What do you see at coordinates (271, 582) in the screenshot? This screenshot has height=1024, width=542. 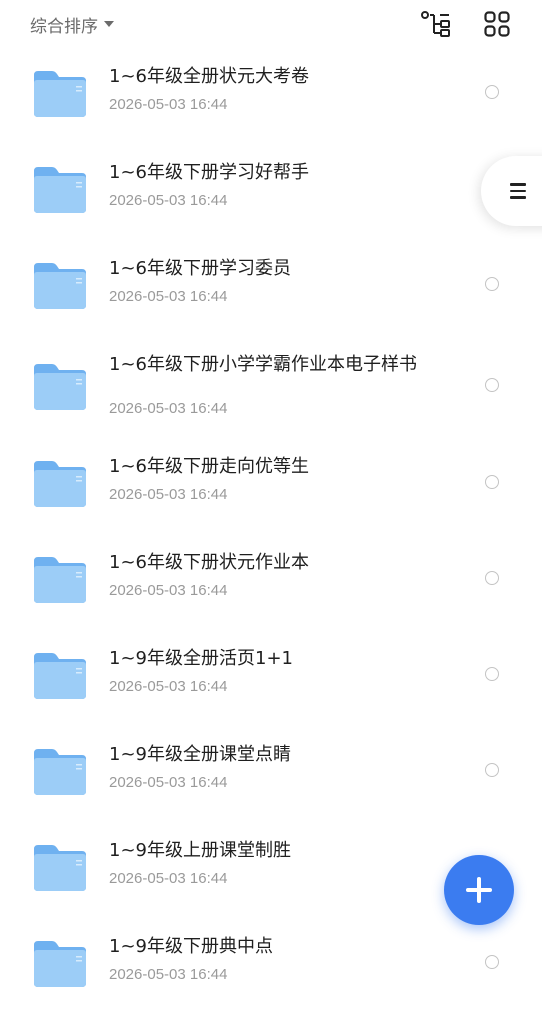 I see `file-list-item: 1~6年级下册状元作业本 2026-05-03 16:44` at bounding box center [271, 582].